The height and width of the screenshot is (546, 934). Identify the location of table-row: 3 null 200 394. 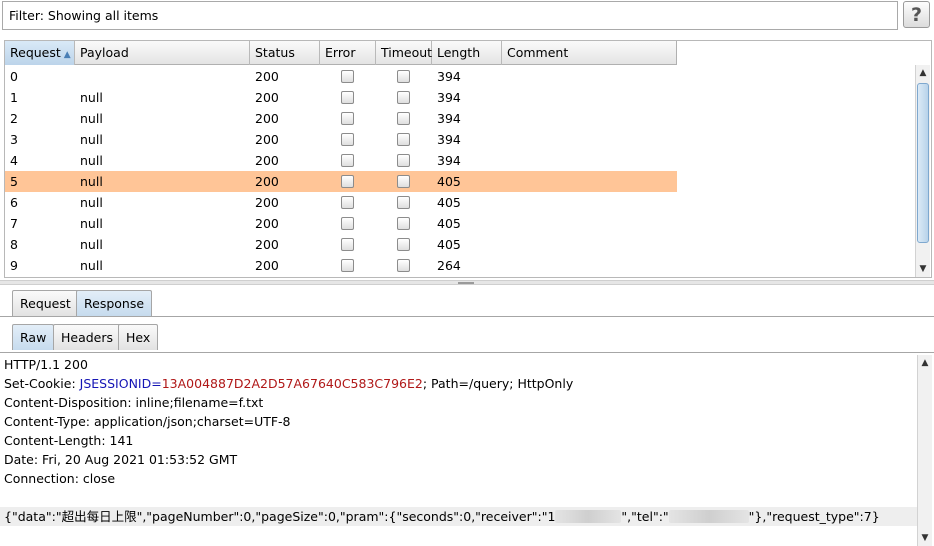
(341, 139).